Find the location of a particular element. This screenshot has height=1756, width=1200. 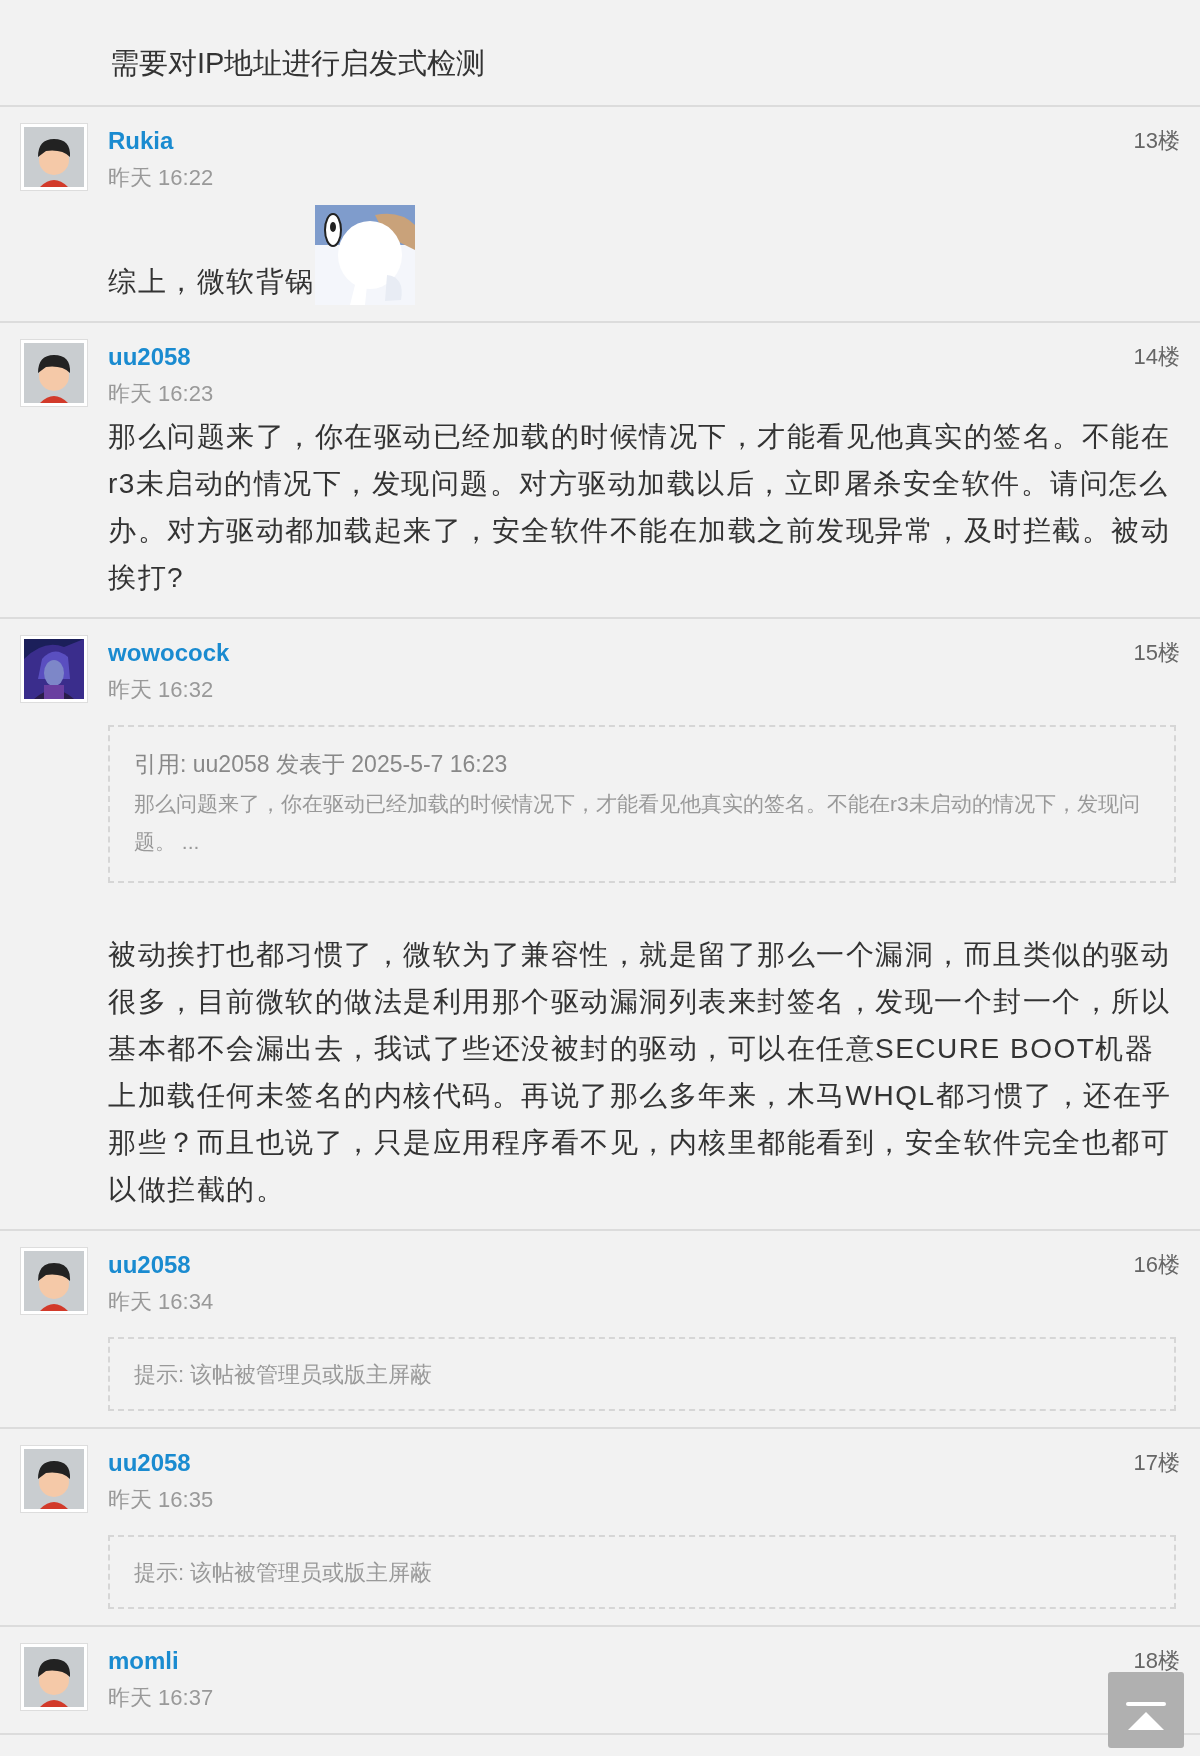

back-to-top-button is located at coordinates (1146, 1710).